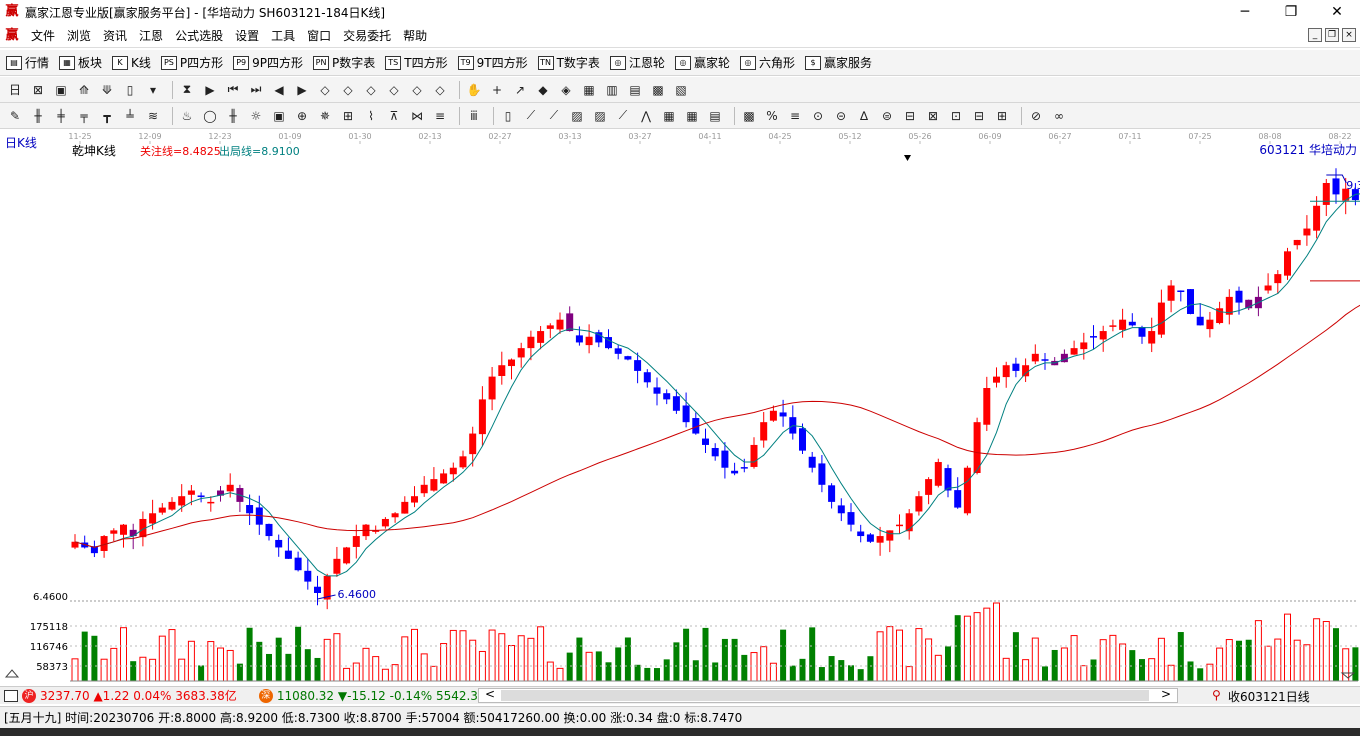  What do you see at coordinates (416, 62) in the screenshot?
I see `toolbar-t-square: TS T四方形` at bounding box center [416, 62].